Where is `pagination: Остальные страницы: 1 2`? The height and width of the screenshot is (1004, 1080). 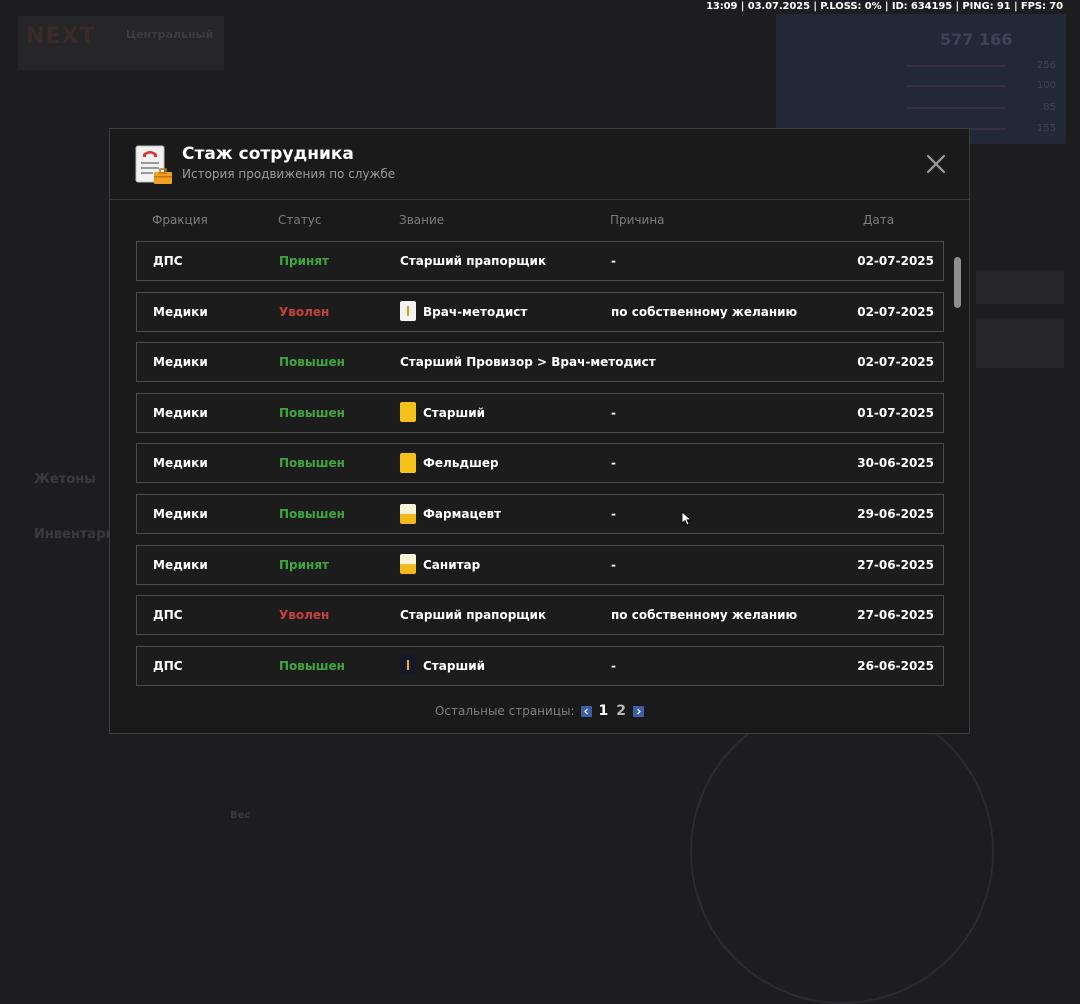 pagination: Остальные страницы: 1 2 is located at coordinates (539, 711).